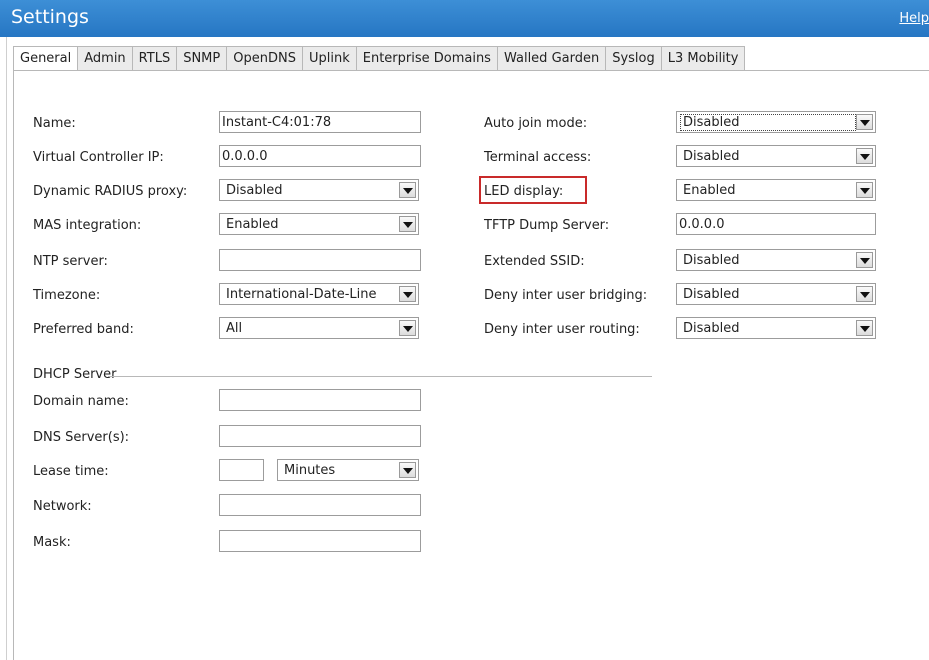 The width and height of the screenshot is (929, 660). What do you see at coordinates (711, 328) in the screenshot?
I see `deny-inter-user-routing-value: Disabled` at bounding box center [711, 328].